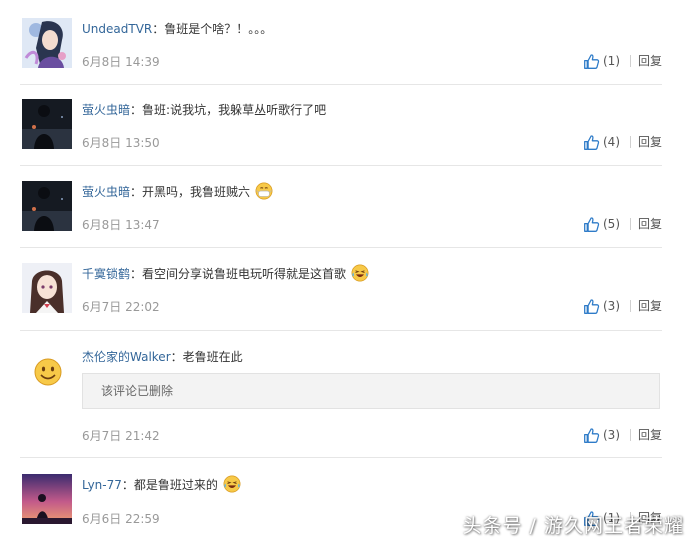 The width and height of the screenshot is (696, 544). What do you see at coordinates (611, 142) in the screenshot?
I see `like-count: (4)` at bounding box center [611, 142].